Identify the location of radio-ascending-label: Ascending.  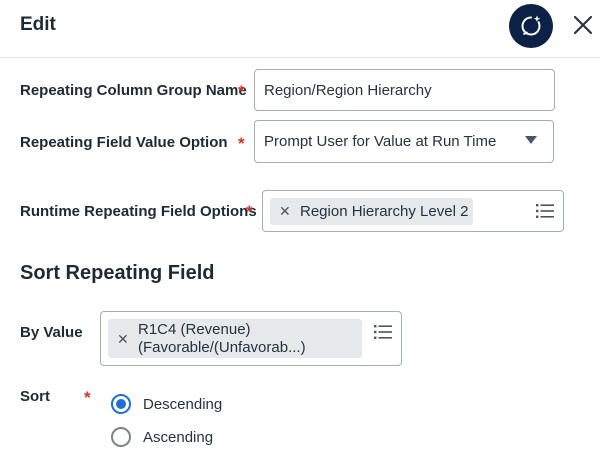
(178, 437).